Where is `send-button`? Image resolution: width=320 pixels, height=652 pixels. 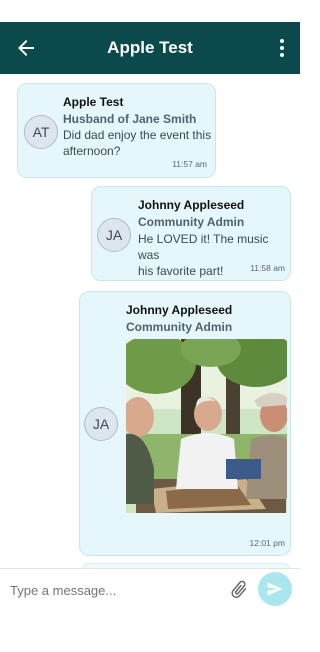 send-button is located at coordinates (275, 589).